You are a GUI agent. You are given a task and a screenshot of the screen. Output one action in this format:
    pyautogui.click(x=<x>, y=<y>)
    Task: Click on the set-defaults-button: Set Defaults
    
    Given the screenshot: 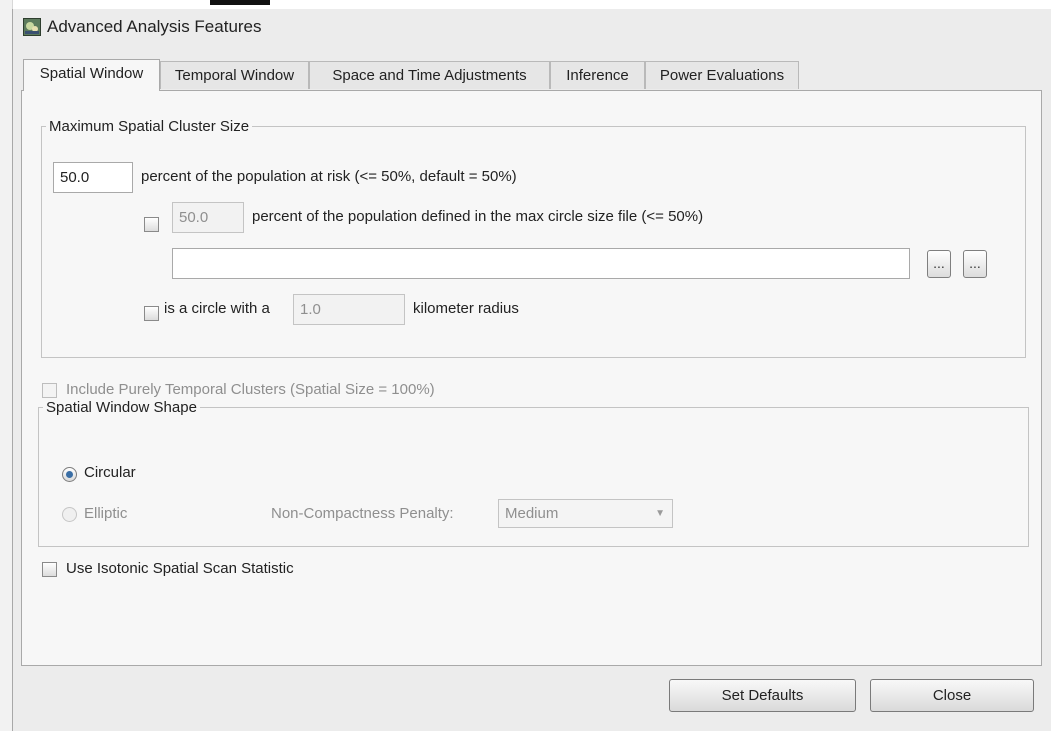 What is the action you would take?
    pyautogui.click(x=762, y=695)
    